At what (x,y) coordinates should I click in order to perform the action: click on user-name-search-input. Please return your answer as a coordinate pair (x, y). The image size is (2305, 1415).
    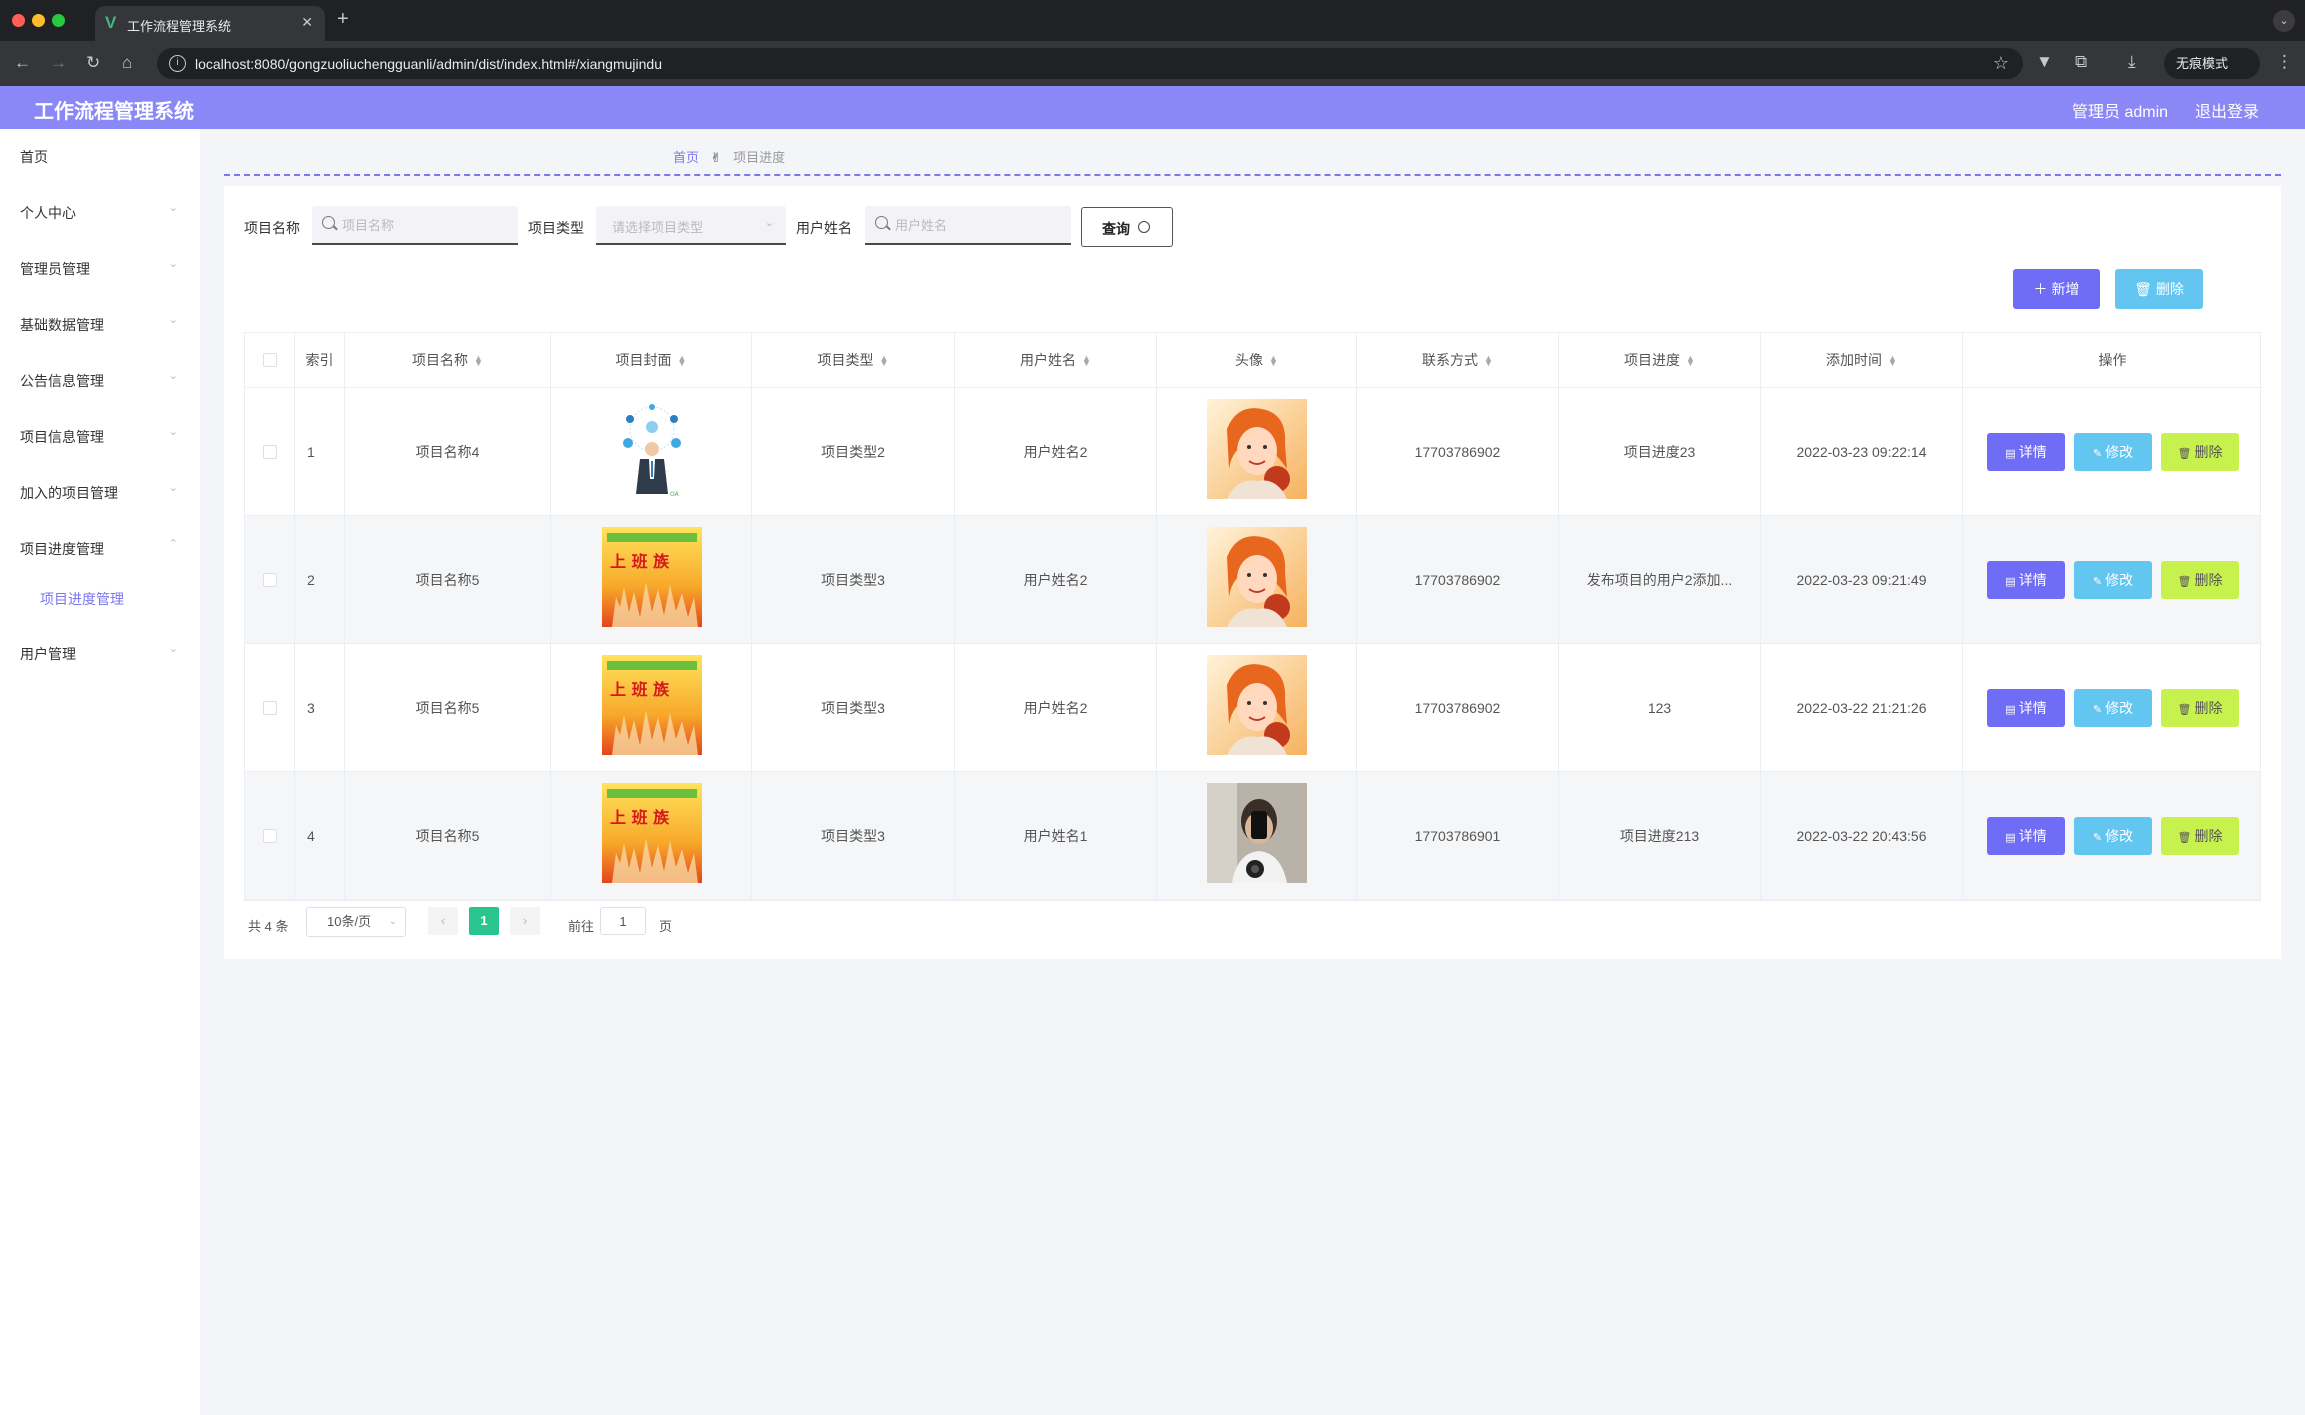
    Looking at the image, I should click on (968, 225).